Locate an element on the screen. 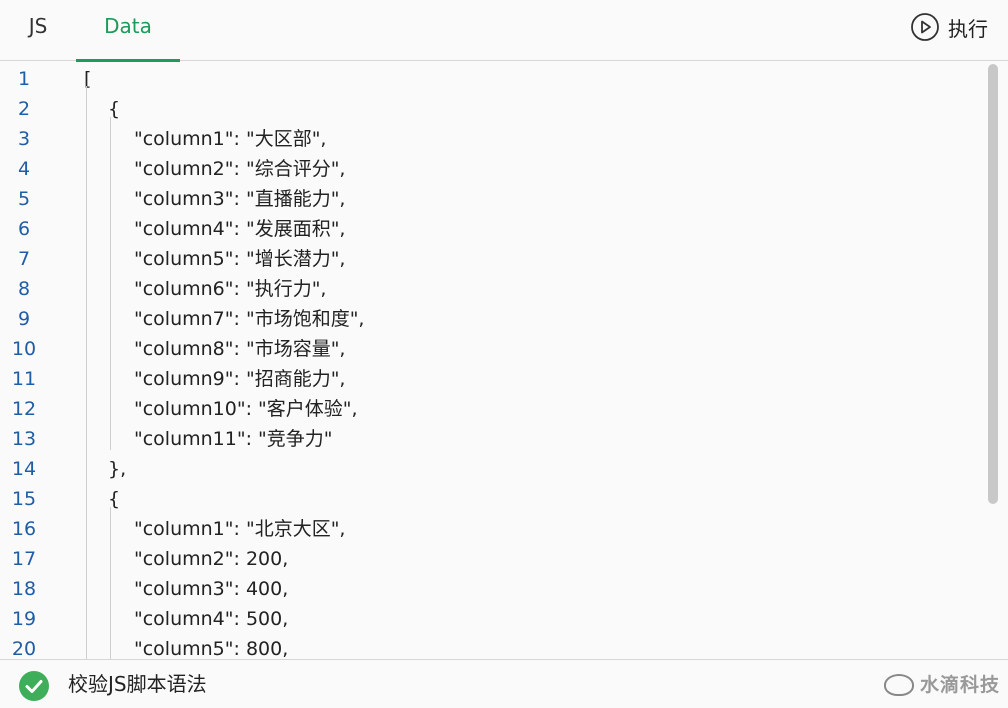 This screenshot has height=708, width=1008. line-number: 12 is located at coordinates (24, 409).